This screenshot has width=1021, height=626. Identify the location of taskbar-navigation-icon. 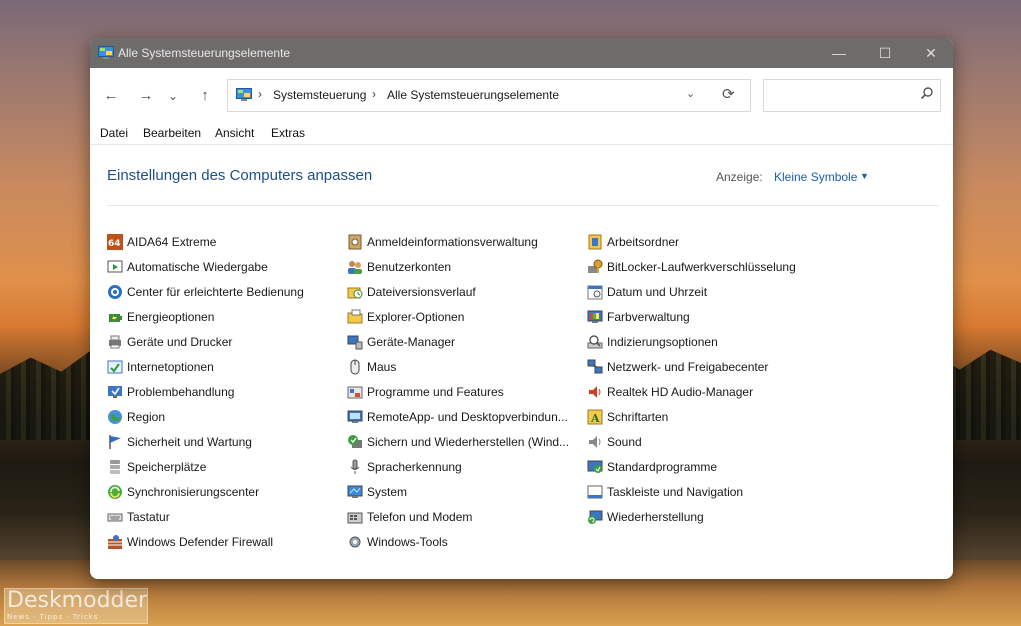
(595, 492).